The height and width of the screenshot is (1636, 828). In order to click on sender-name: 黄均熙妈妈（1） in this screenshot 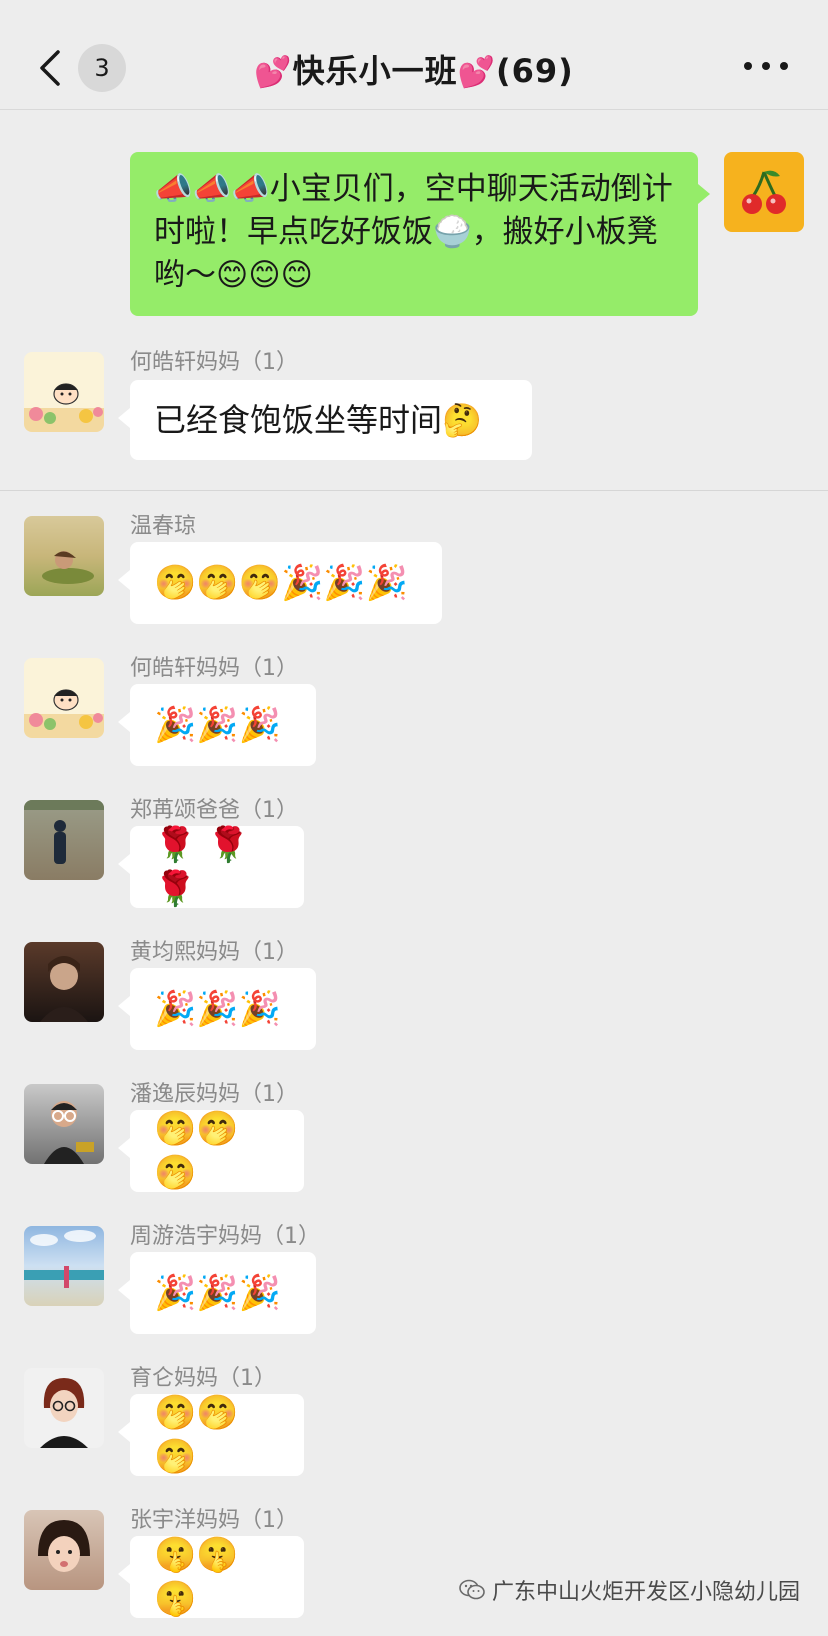, I will do `click(214, 952)`.